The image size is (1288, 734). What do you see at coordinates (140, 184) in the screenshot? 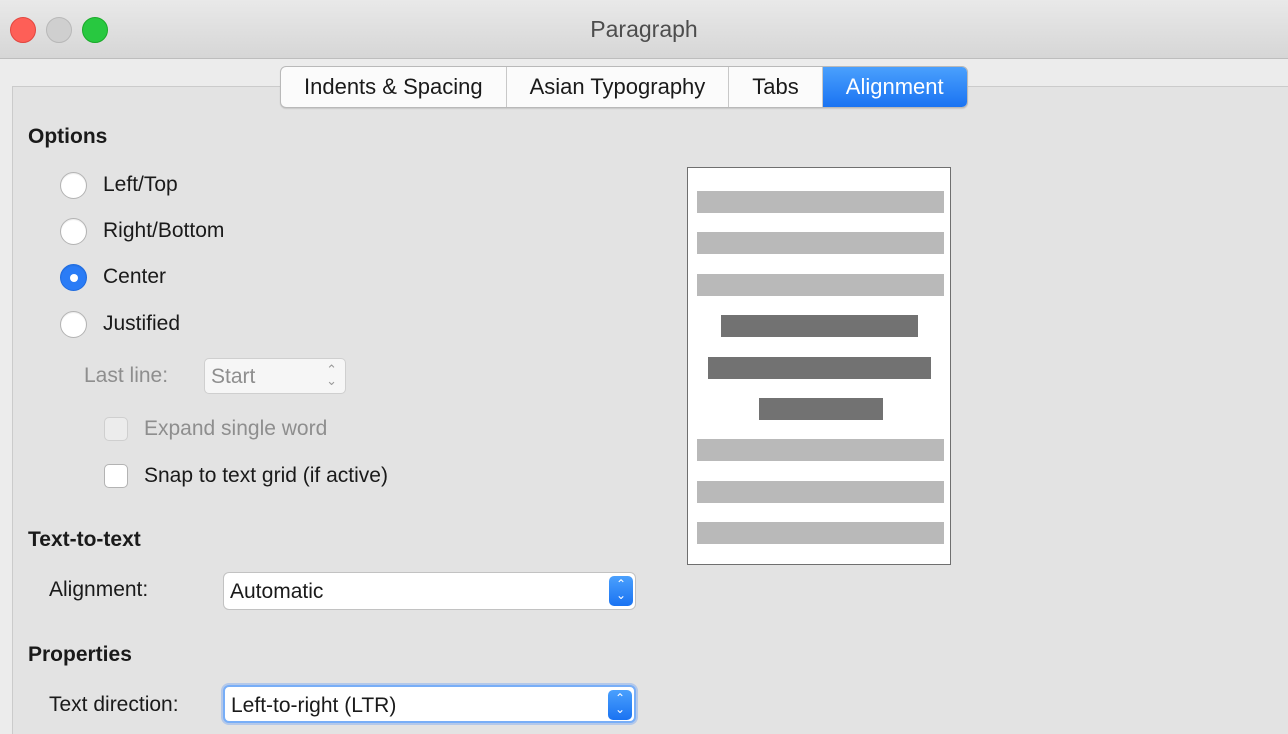
I see `radio-label: Left/Top` at bounding box center [140, 184].